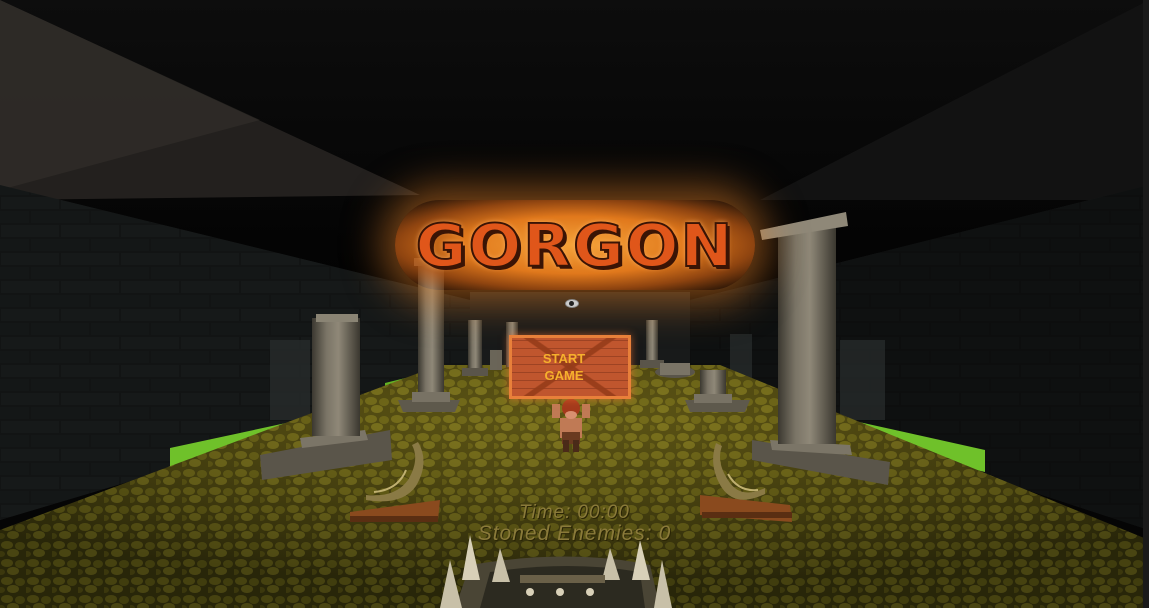  I want to click on start-game-button: START GAME, so click(570, 367).